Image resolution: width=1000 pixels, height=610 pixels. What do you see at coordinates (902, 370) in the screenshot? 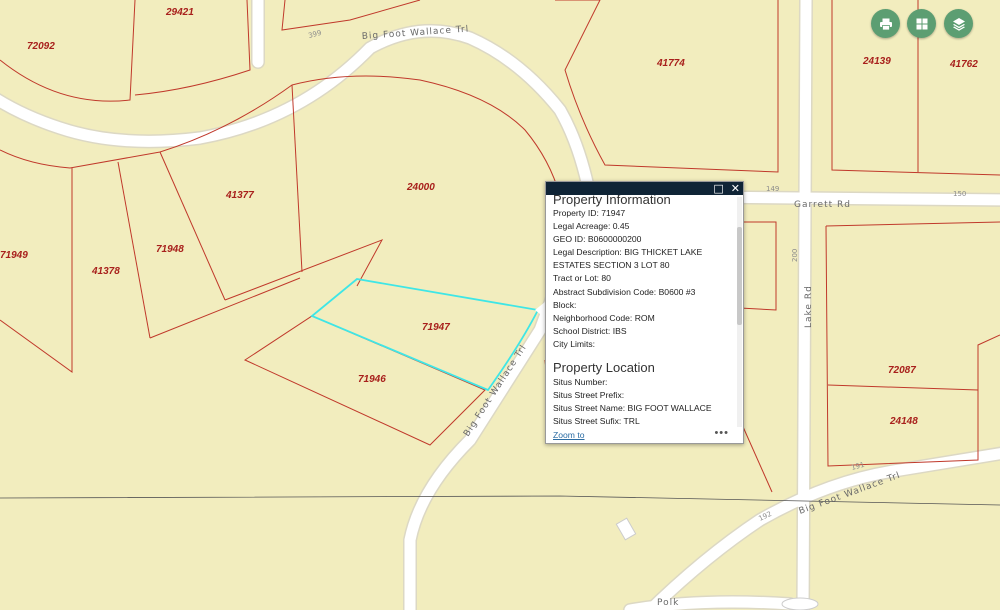
I see `parcel-label: 72087` at bounding box center [902, 370].